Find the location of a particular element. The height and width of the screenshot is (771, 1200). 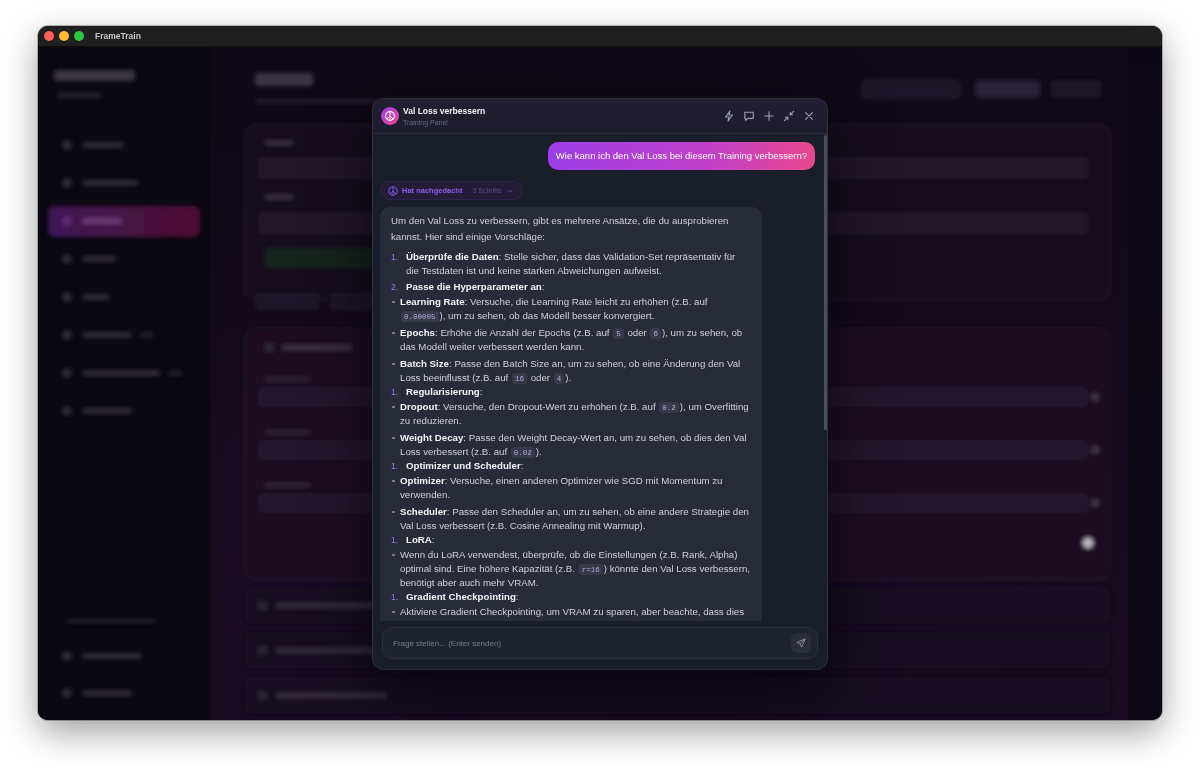

chat-title: Val Loss verbessern is located at coordinates (444, 111).